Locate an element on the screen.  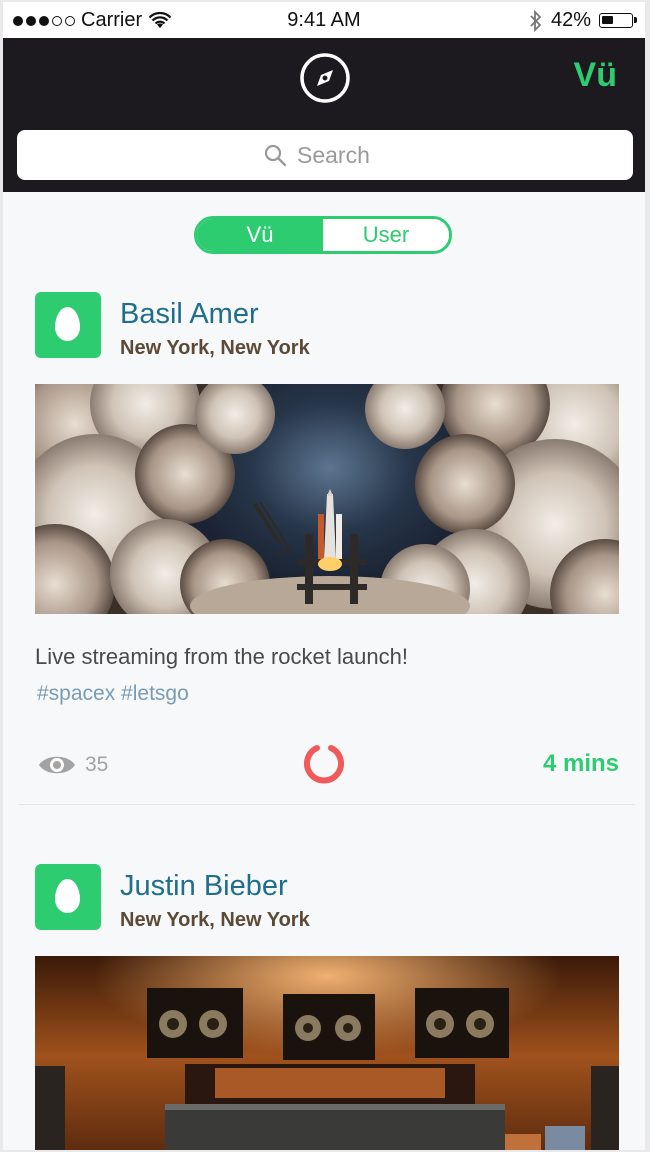
battery-percentage: 42% is located at coordinates (570, 20).